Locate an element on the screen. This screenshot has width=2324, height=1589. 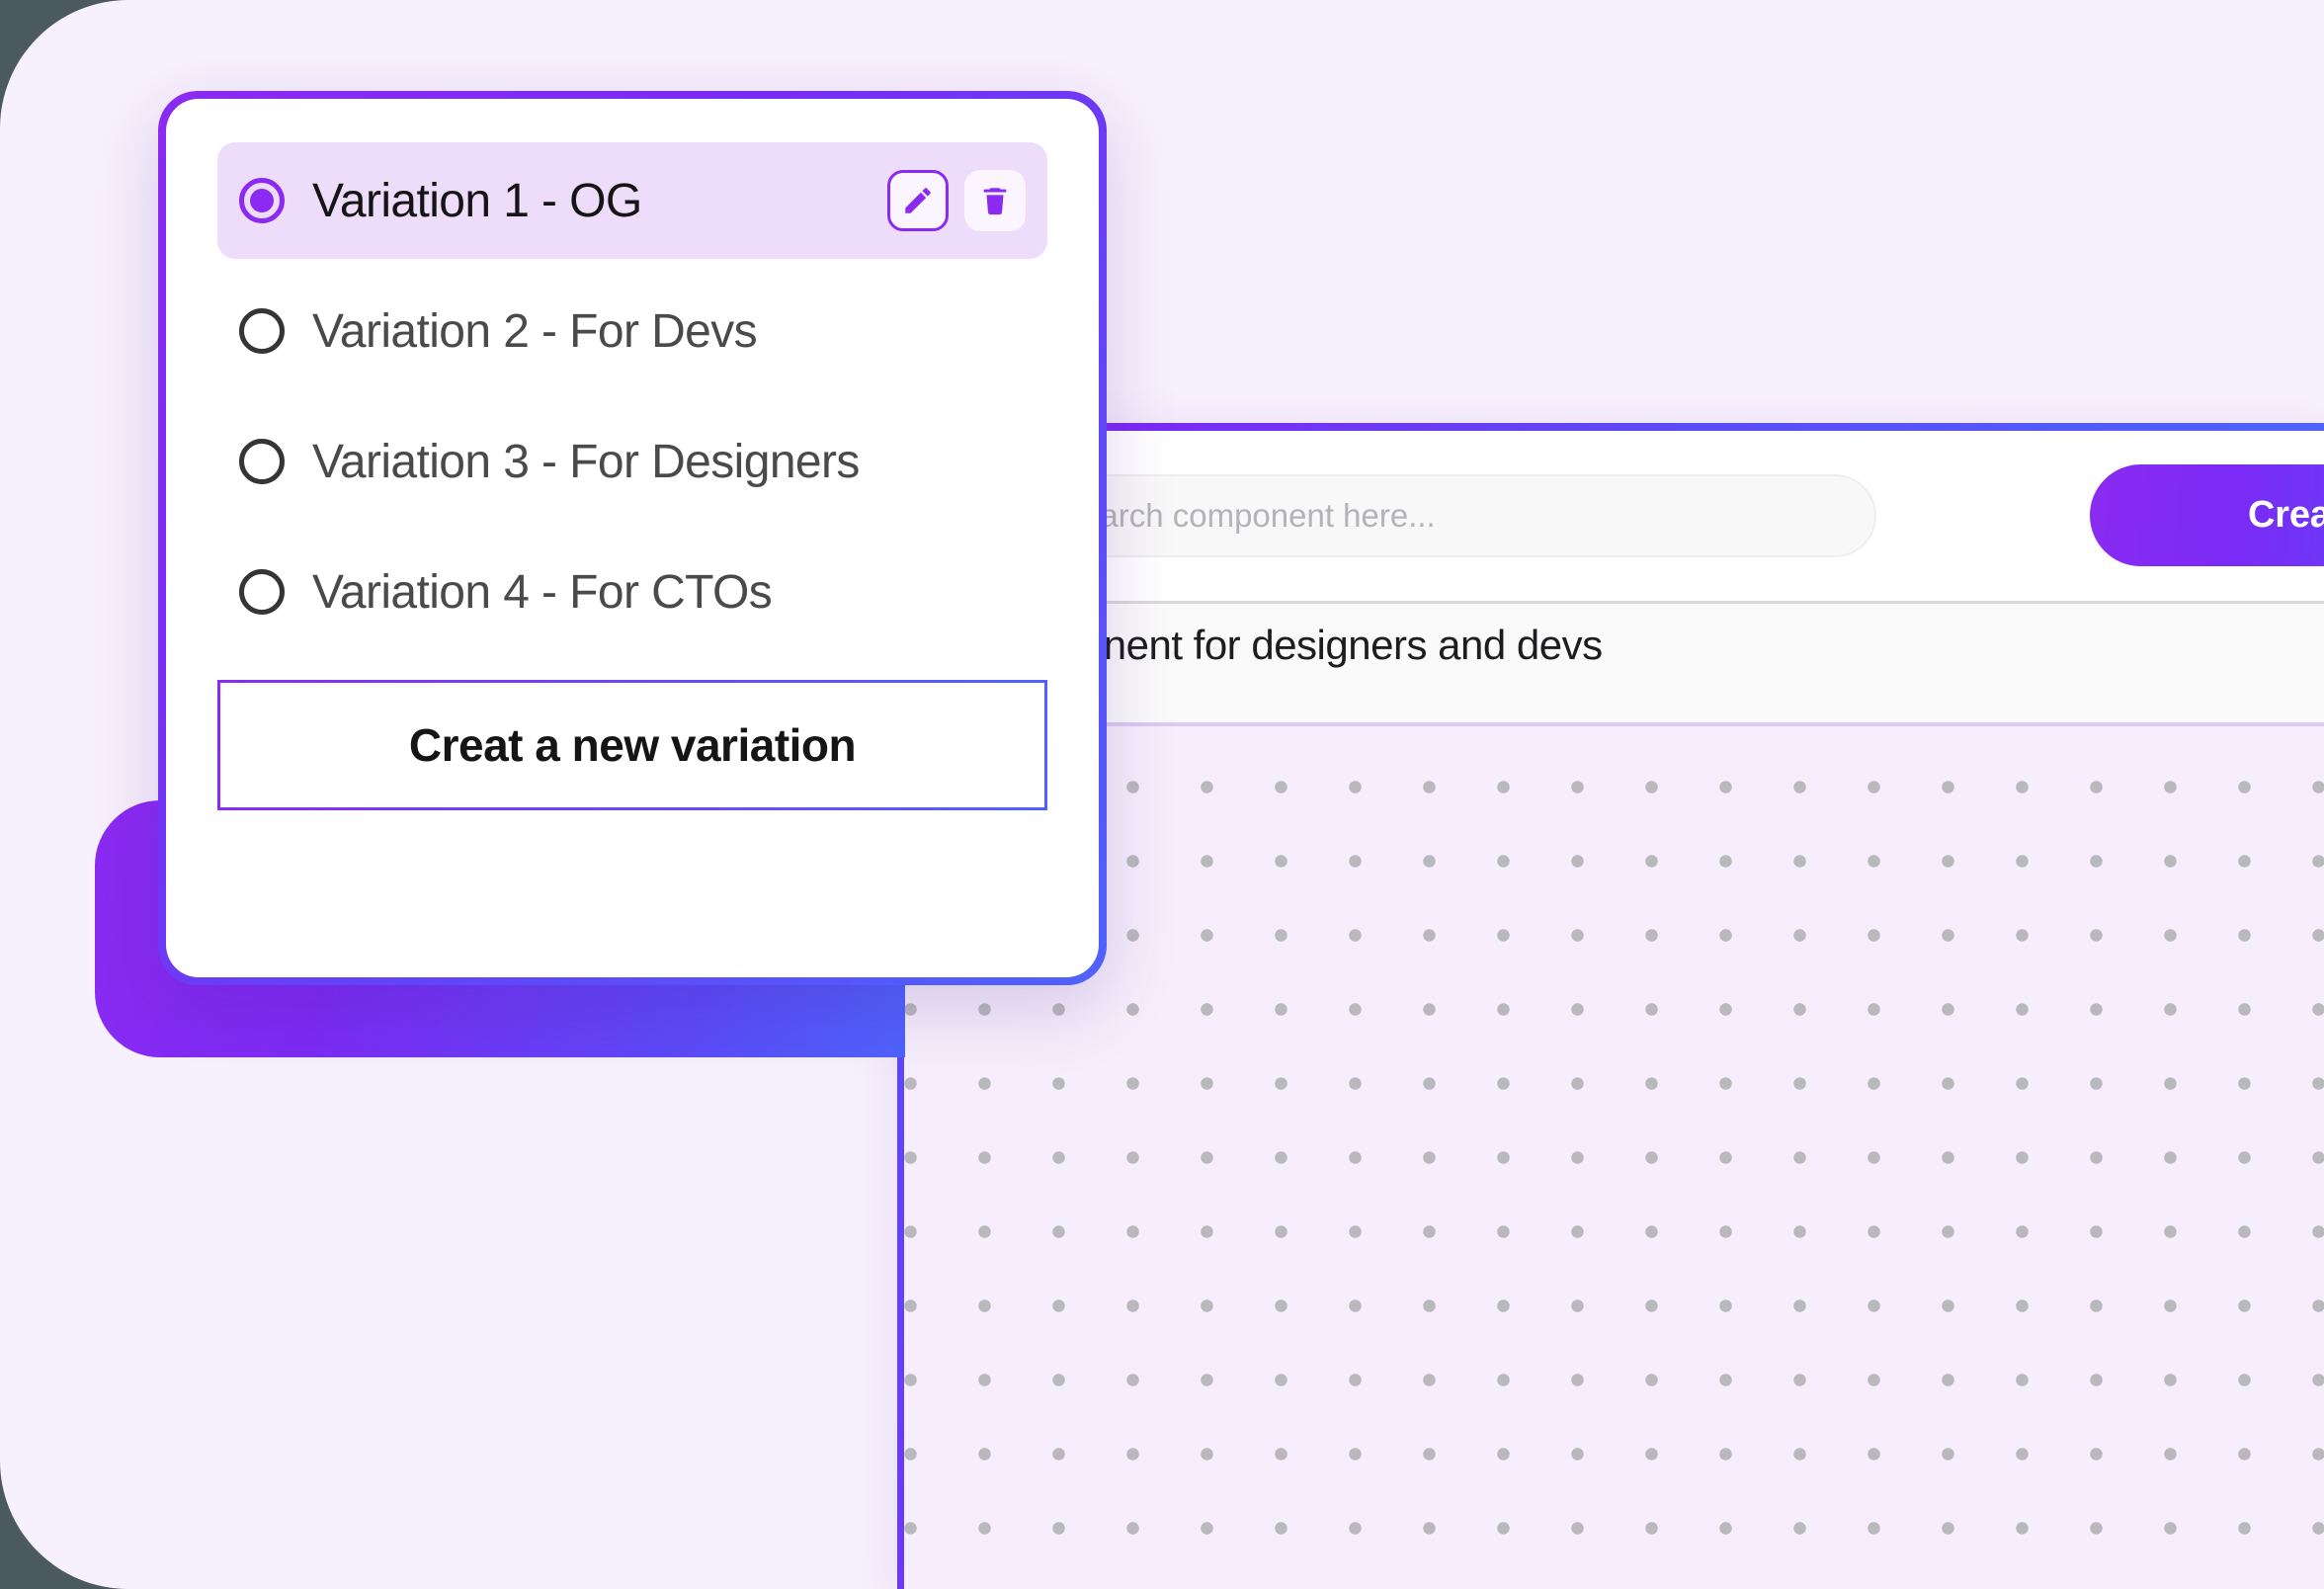
variation-label: Variation 1 - OG is located at coordinates (477, 200).